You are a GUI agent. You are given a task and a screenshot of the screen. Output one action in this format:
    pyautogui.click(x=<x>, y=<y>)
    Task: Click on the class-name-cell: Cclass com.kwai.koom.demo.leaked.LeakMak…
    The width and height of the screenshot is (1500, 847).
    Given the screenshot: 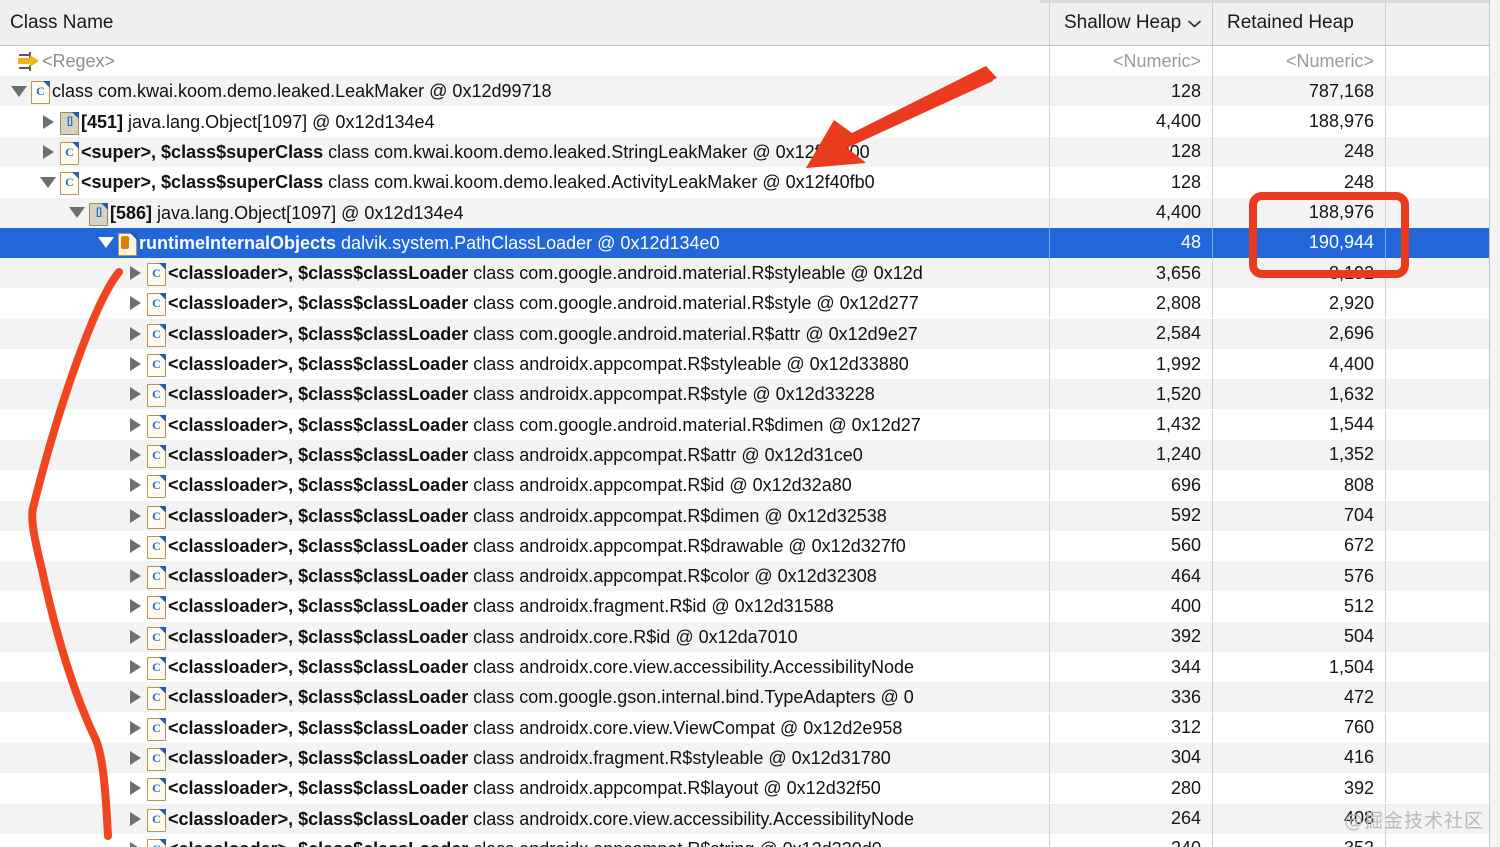 What is the action you would take?
    pyautogui.click(x=524, y=91)
    